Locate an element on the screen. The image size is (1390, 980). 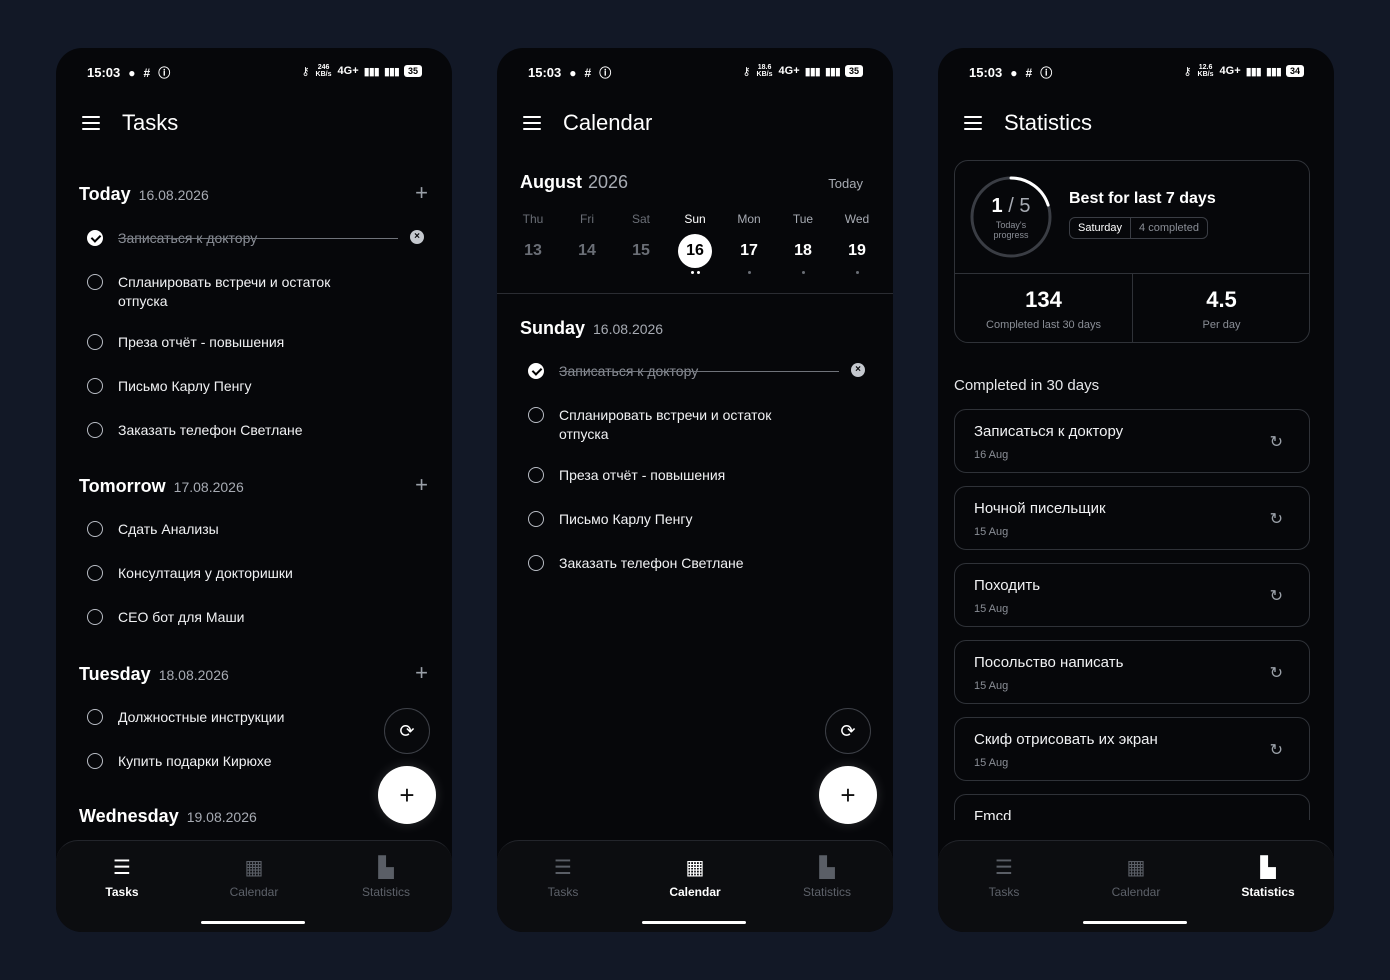
day-name: Tue is located at coordinates (803, 219).